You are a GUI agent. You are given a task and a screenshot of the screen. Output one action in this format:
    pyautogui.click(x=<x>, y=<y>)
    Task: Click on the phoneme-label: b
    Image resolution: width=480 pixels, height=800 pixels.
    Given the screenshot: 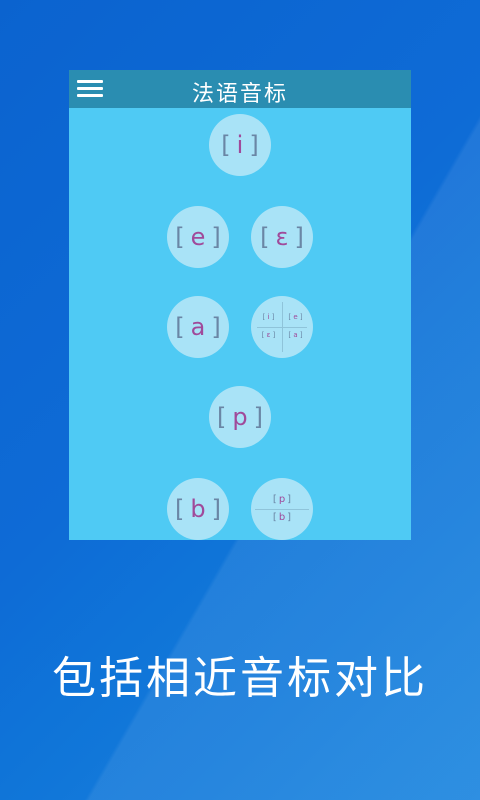 What is the action you would take?
    pyautogui.click(x=198, y=509)
    